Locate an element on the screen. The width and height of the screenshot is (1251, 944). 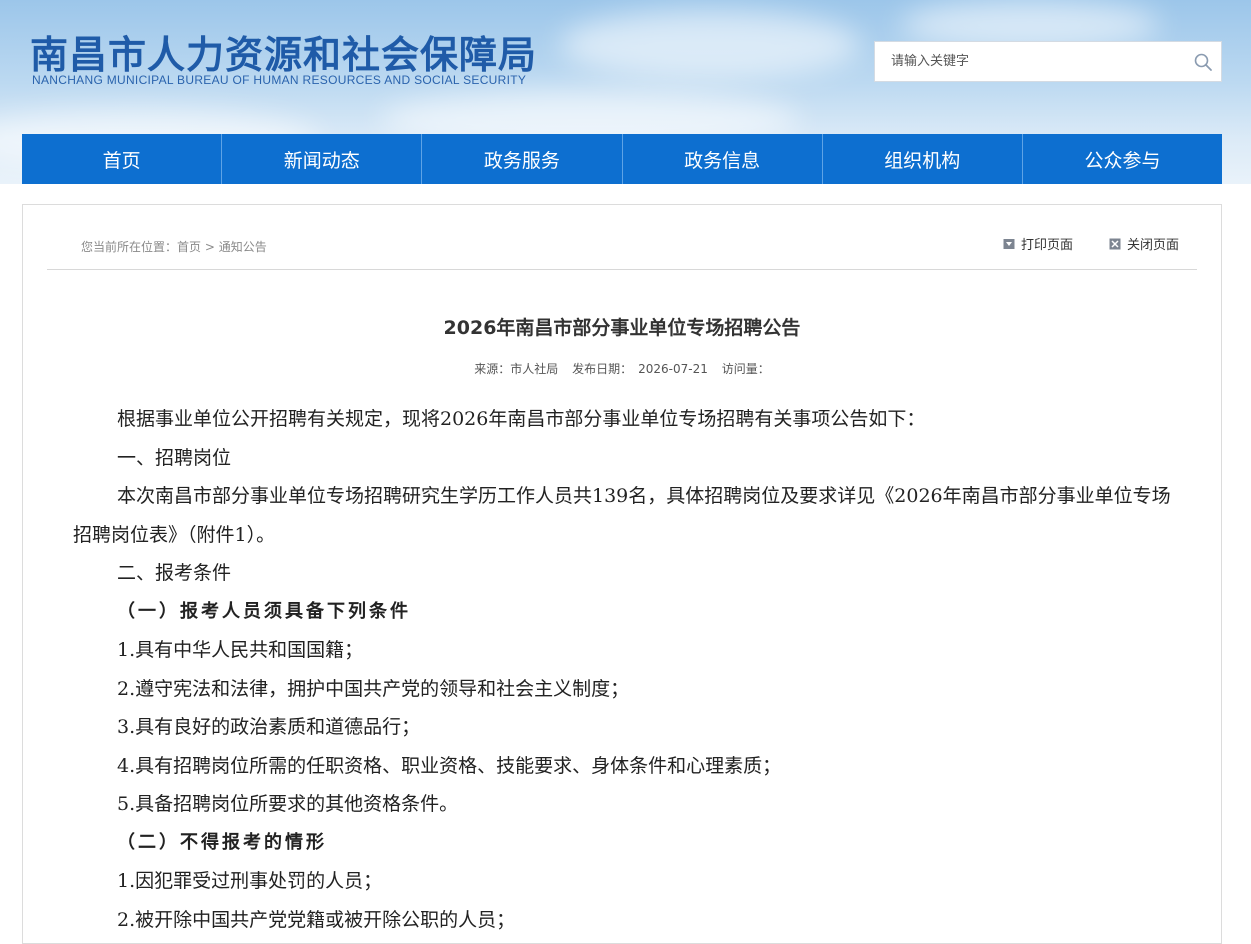
meta-date-value: 2026-07-21 is located at coordinates (673, 369).